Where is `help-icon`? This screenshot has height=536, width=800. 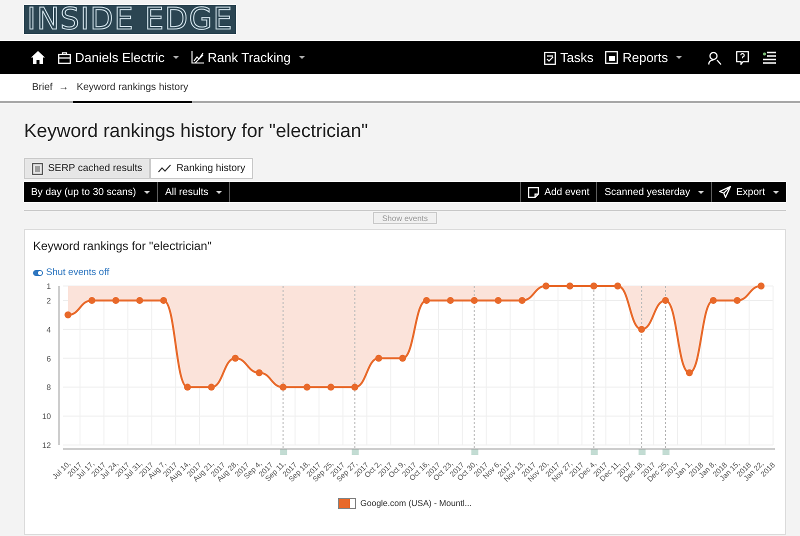
help-icon is located at coordinates (742, 57).